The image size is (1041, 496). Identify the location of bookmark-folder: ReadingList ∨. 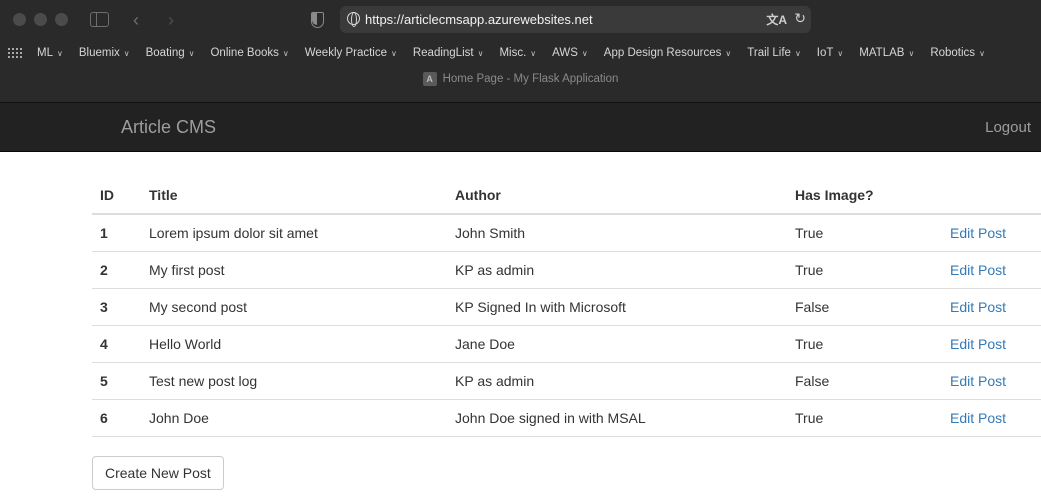
(448, 53).